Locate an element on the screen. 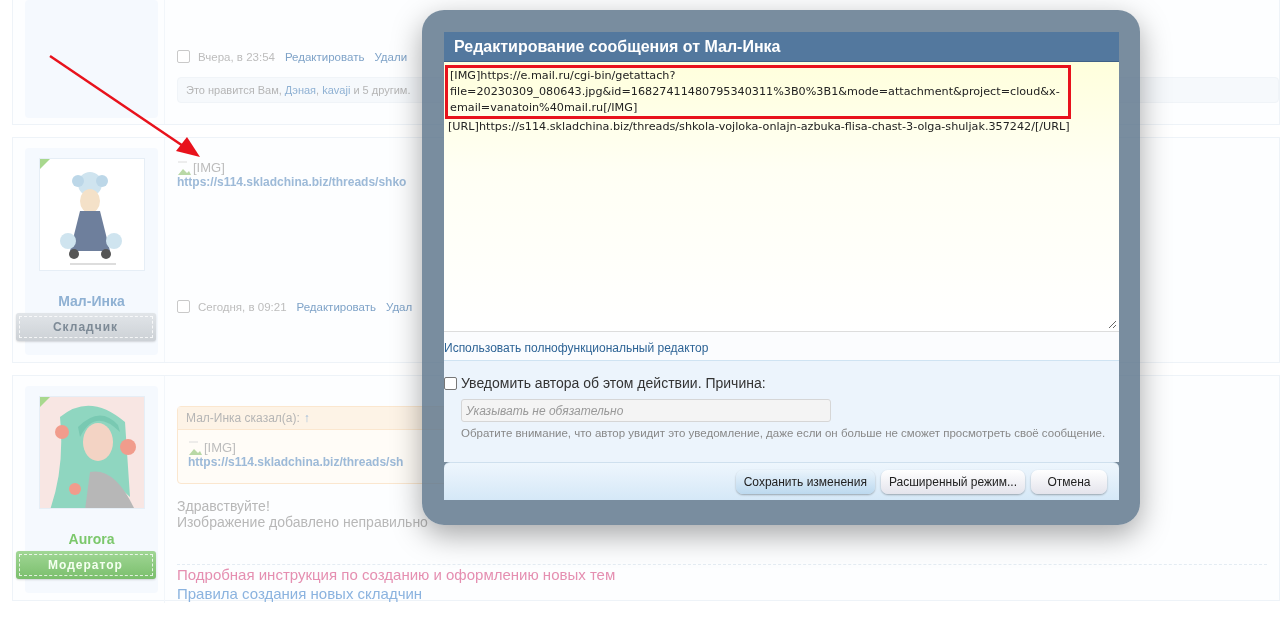 The image size is (1280, 621). dialog-button: Сохранить изменения is located at coordinates (805, 481).